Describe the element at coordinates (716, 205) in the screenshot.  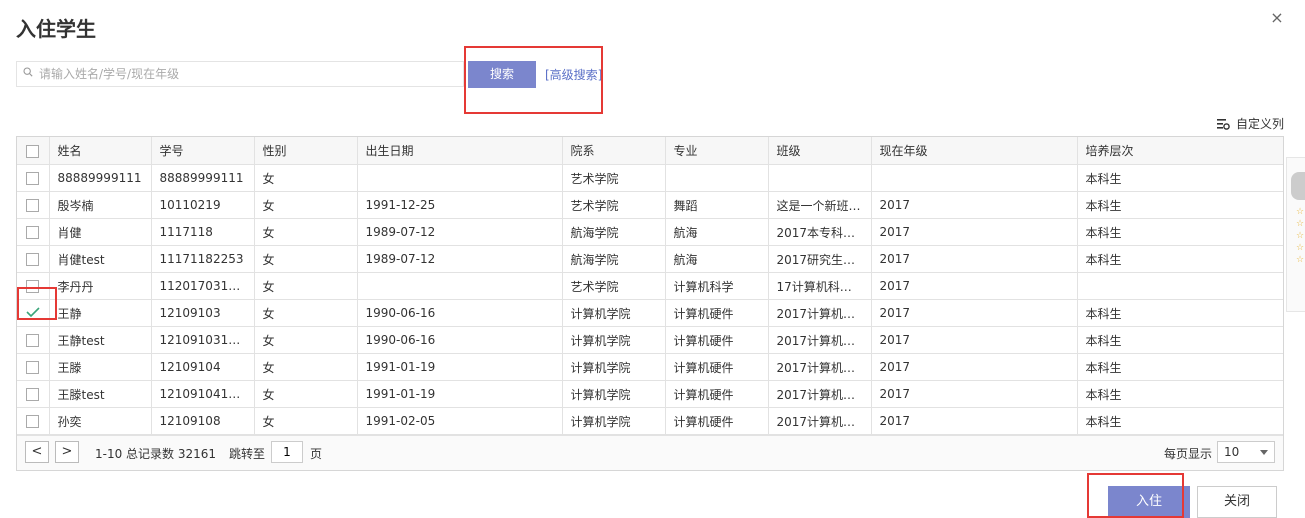
I see `table-cell: 舞蹈` at that location.